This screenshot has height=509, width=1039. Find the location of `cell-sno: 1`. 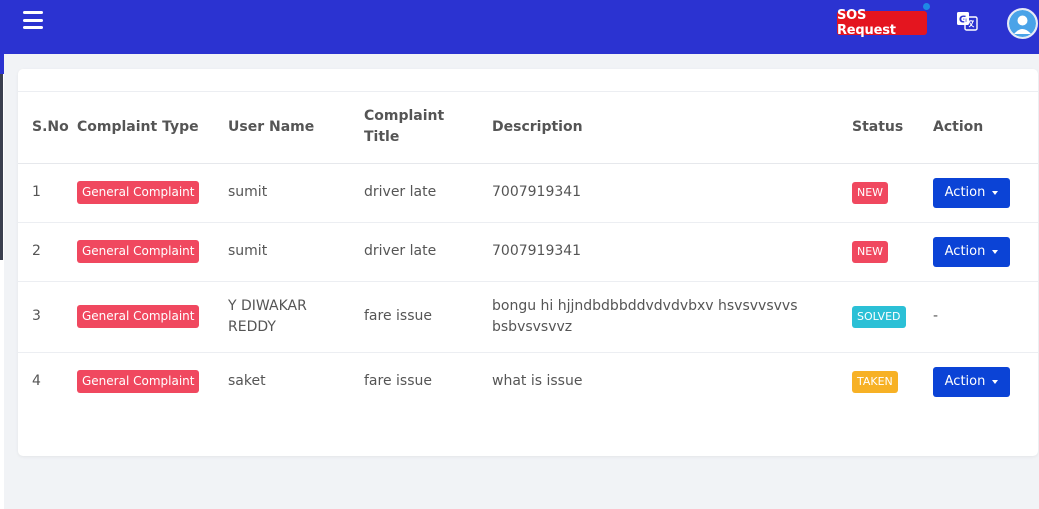

cell-sno: 1 is located at coordinates (47, 193).